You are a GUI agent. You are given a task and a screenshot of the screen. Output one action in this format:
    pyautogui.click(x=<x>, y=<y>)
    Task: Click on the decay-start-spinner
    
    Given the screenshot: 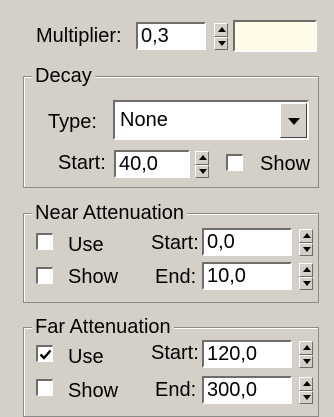 What is the action you would take?
    pyautogui.click(x=202, y=164)
    